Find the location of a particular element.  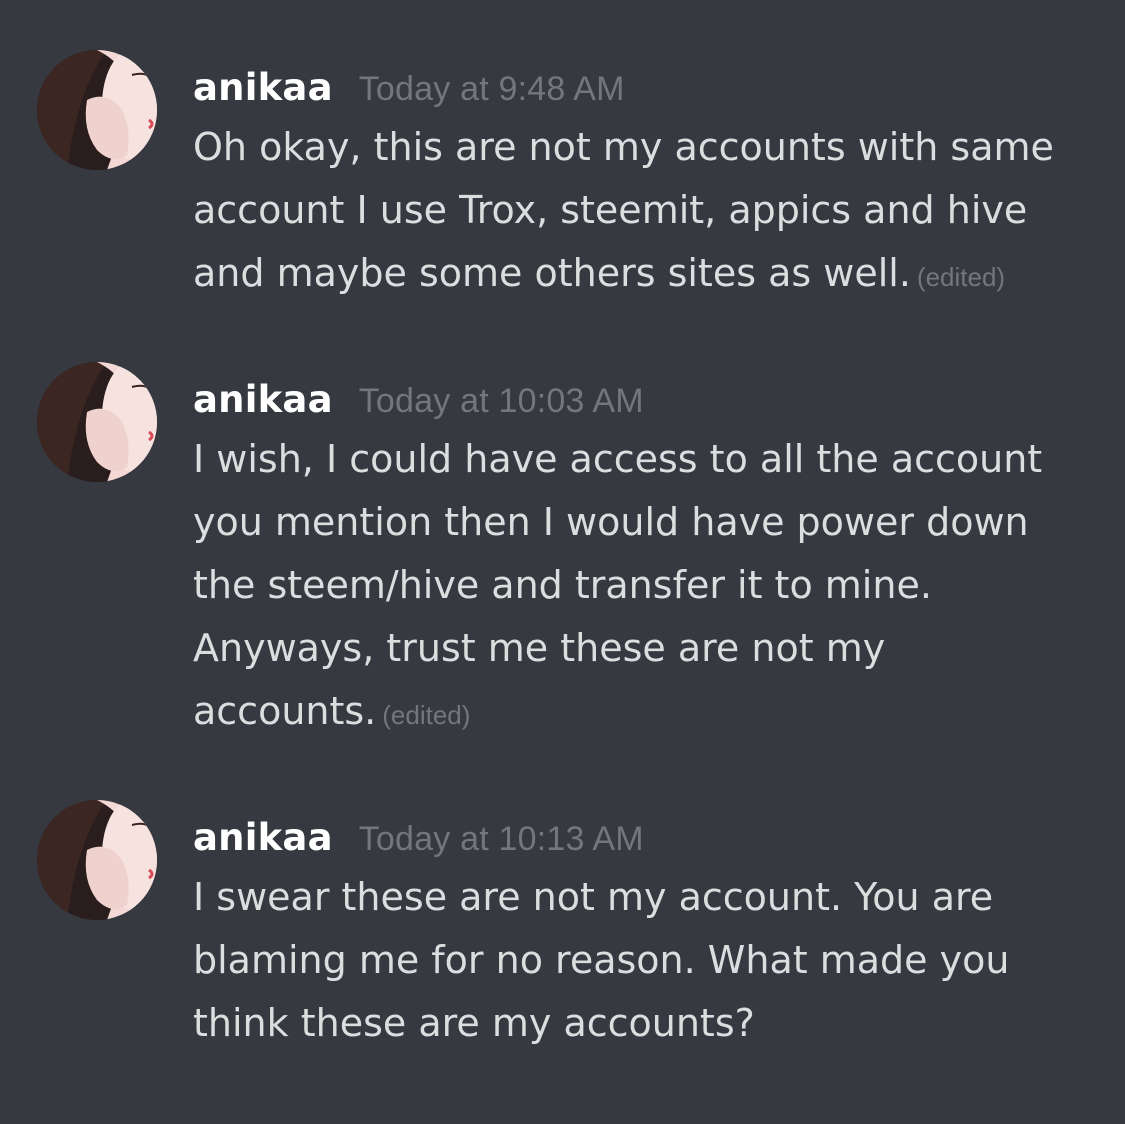

message-line: think these are my accounts? is located at coordinates (474, 1023).